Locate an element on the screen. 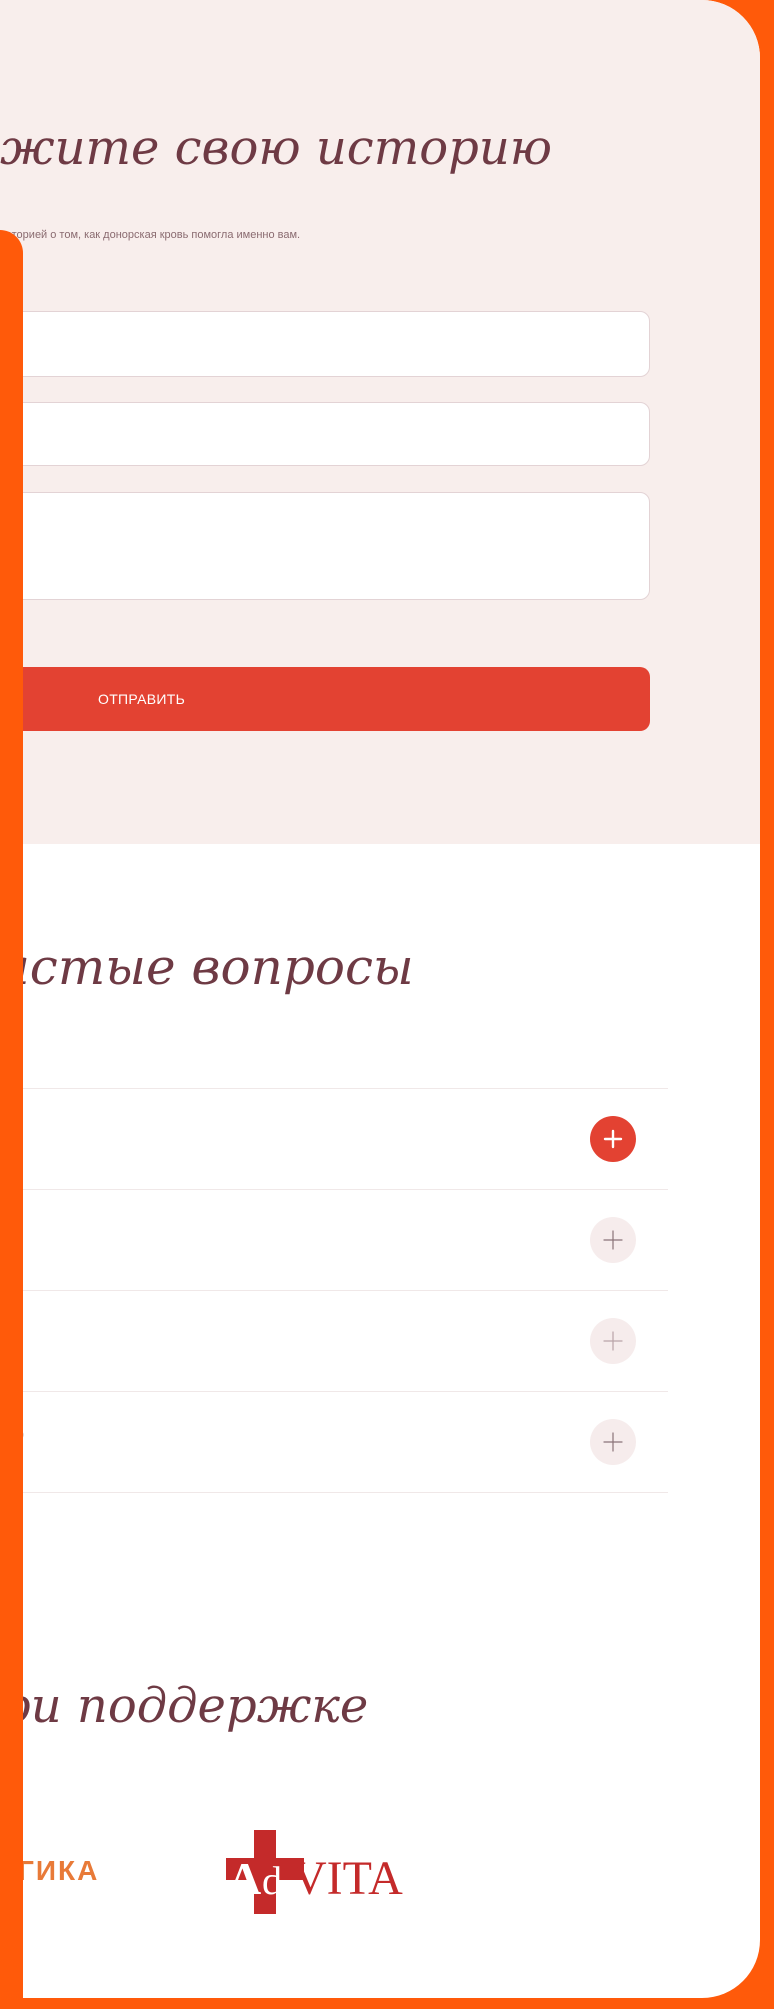 The height and width of the screenshot is (2009, 774). story-textarea is located at coordinates (325, 546).